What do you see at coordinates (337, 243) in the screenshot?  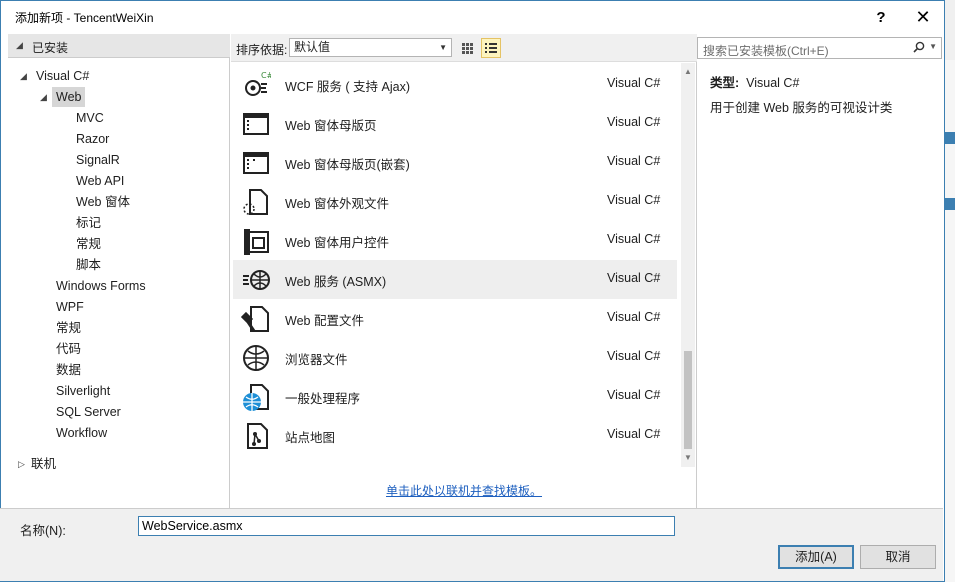 I see `template-name: Web 窗体用户控件` at bounding box center [337, 243].